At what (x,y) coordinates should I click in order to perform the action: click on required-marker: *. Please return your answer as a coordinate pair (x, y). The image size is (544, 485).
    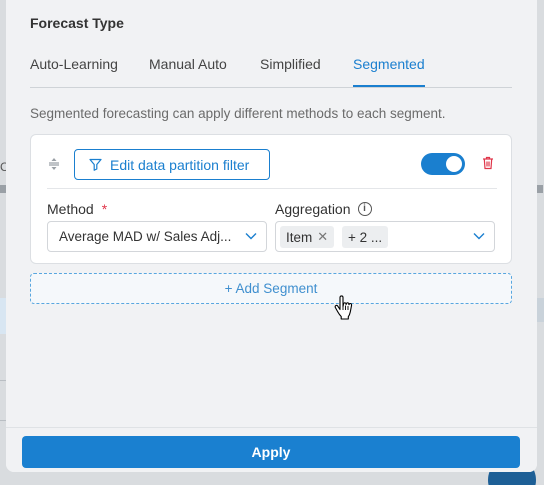
    Looking at the image, I should click on (104, 209).